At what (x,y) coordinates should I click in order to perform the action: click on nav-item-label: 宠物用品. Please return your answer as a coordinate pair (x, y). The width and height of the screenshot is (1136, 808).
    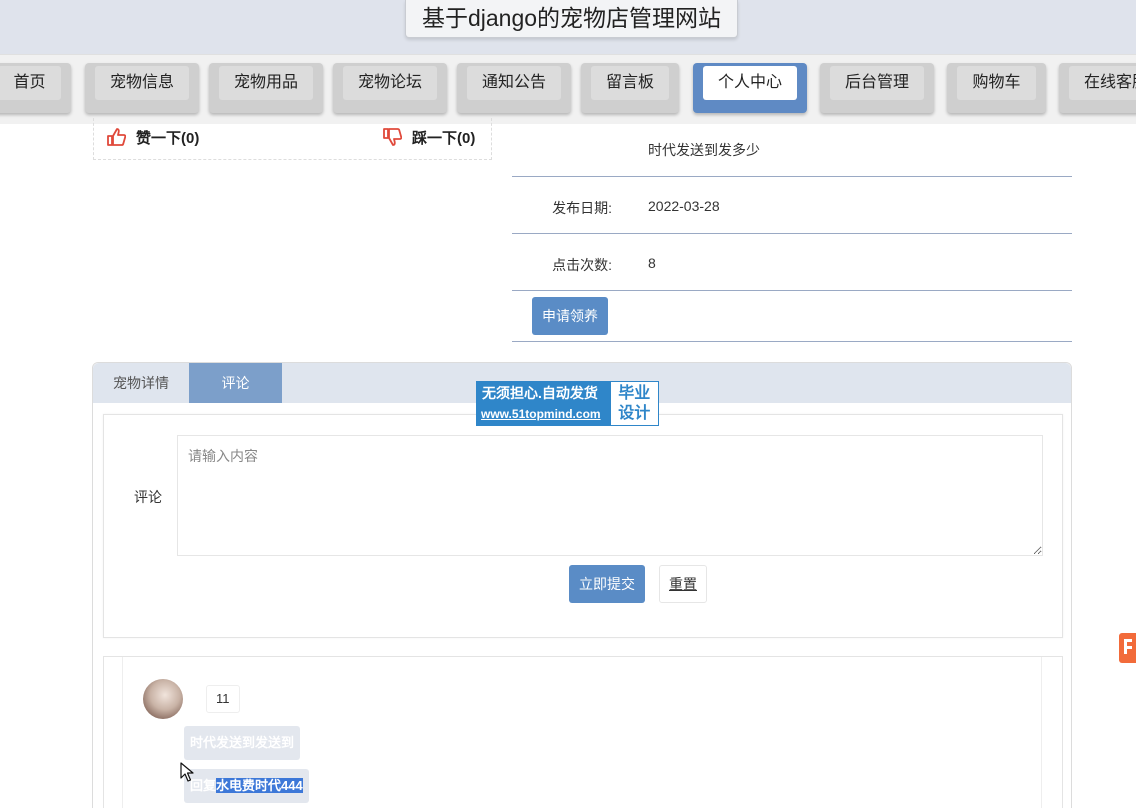
    Looking at the image, I should click on (266, 83).